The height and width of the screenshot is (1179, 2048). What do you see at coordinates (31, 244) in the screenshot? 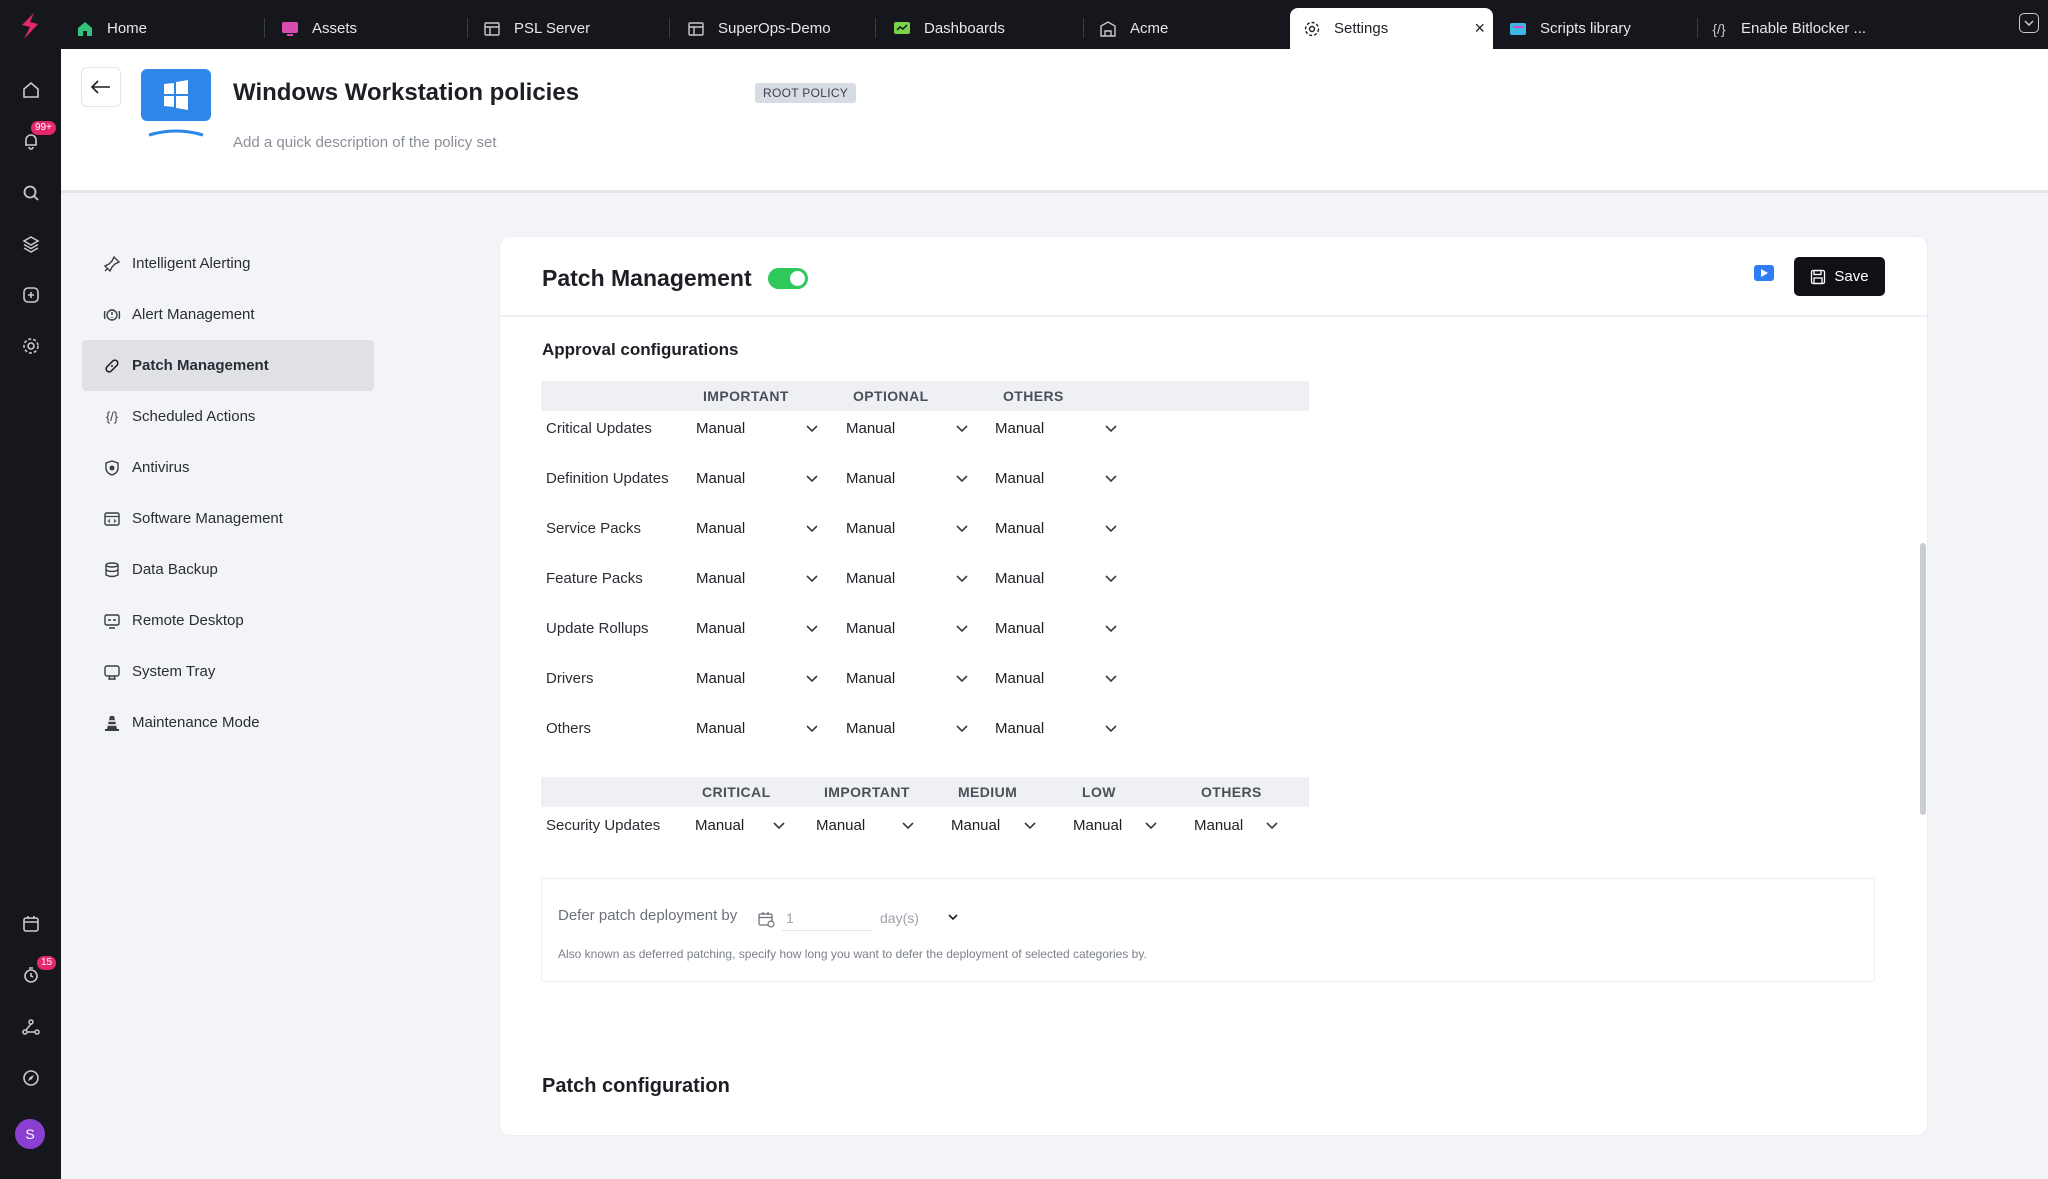
I see `layers-icon` at bounding box center [31, 244].